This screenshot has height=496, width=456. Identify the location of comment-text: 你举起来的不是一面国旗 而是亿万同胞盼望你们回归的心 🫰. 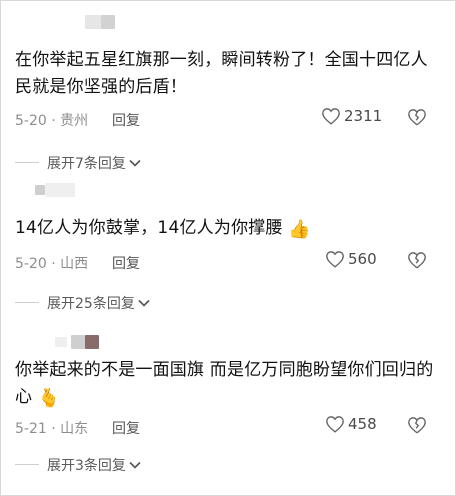
(224, 384).